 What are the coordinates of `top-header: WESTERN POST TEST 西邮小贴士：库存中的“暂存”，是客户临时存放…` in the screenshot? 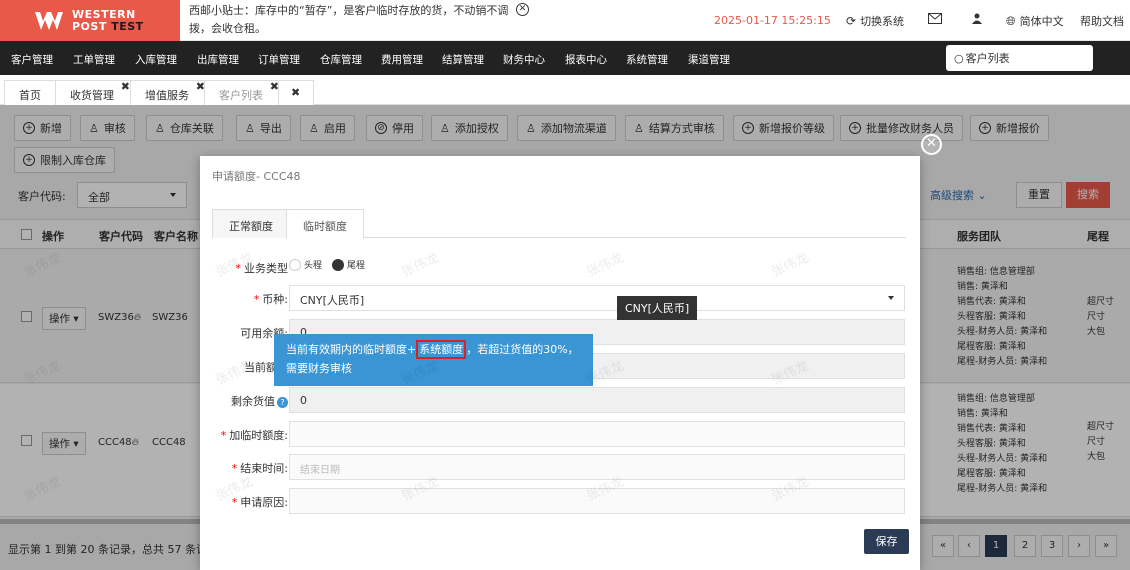 It's located at (565, 20).